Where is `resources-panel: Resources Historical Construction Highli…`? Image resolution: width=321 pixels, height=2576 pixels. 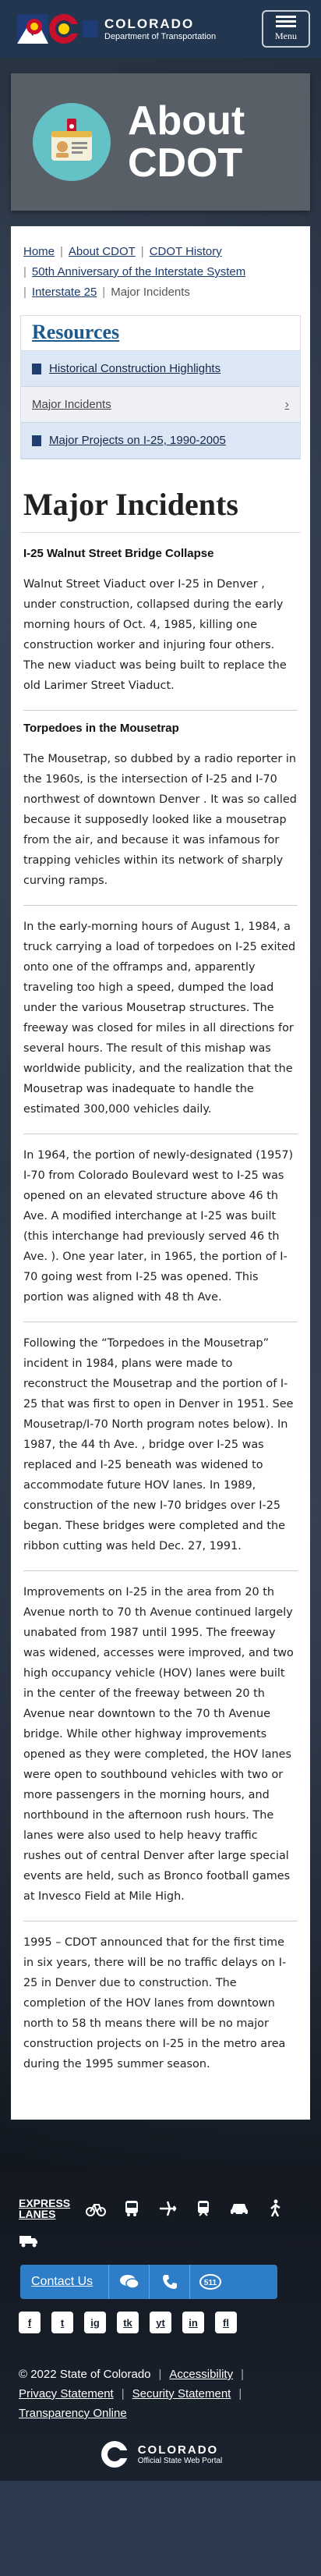 resources-panel: Resources Historical Construction Highli… is located at coordinates (160, 387).